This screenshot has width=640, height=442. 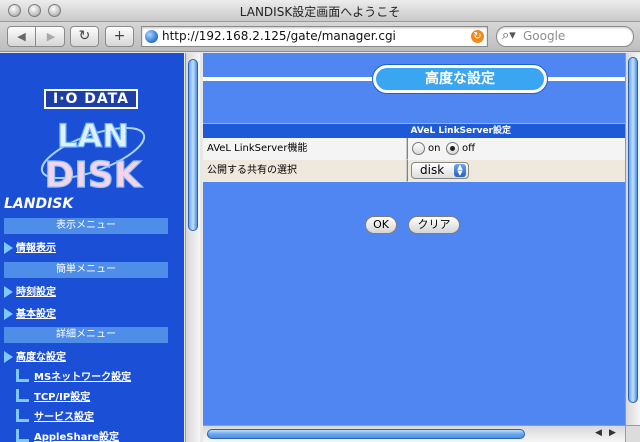 What do you see at coordinates (151, 36) in the screenshot?
I see `globe-icon` at bounding box center [151, 36].